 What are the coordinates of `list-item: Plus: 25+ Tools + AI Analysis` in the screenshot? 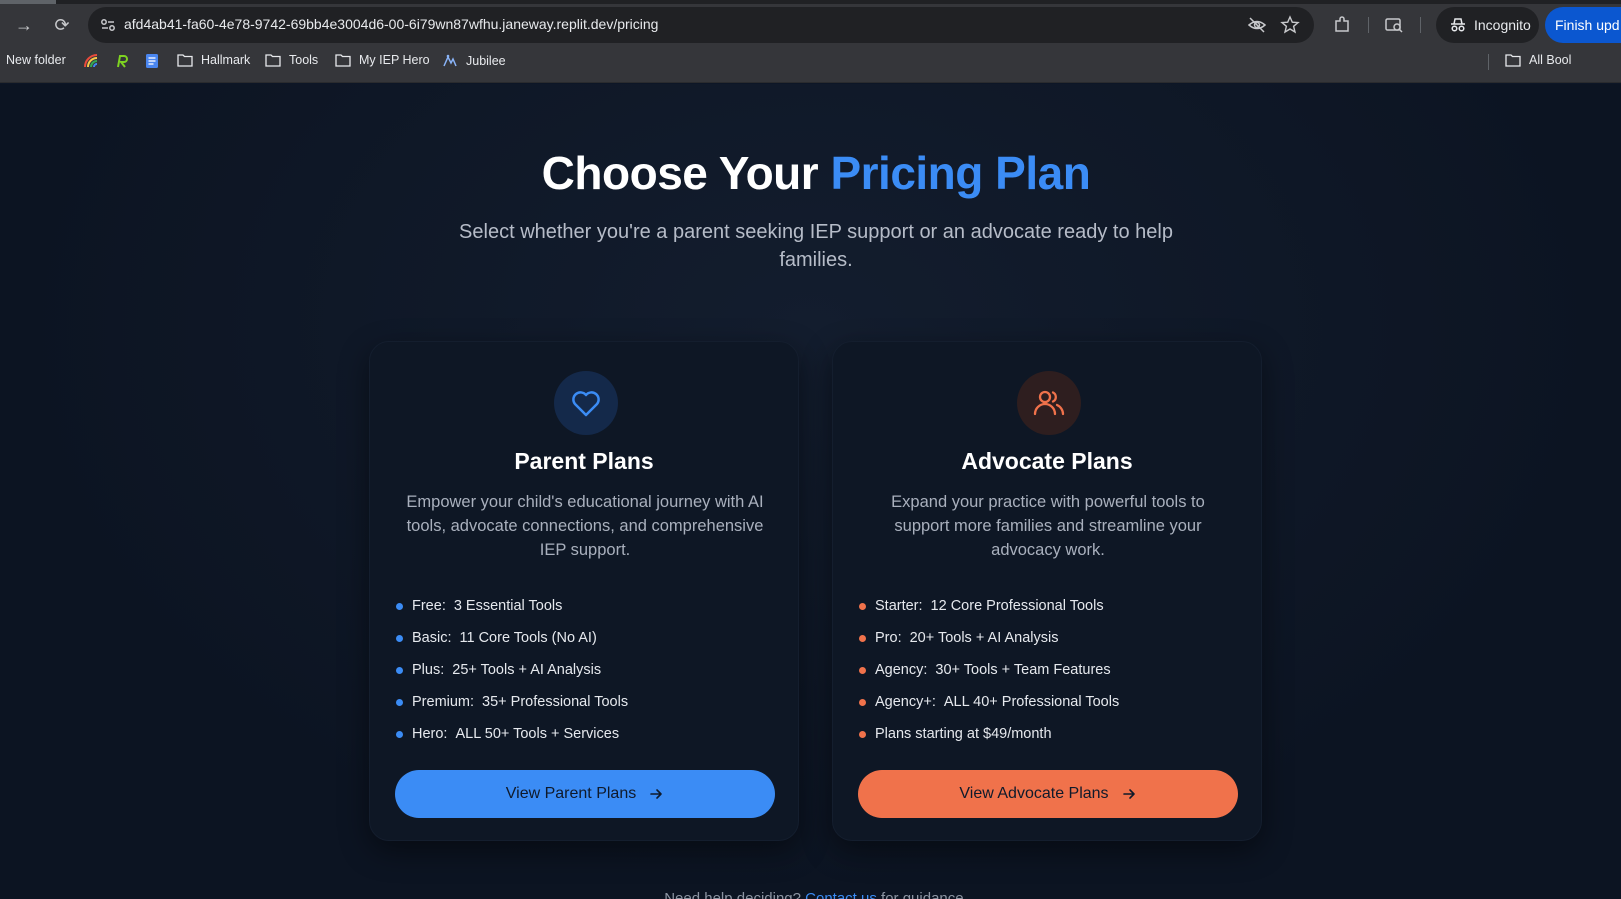 It's located at (512, 670).